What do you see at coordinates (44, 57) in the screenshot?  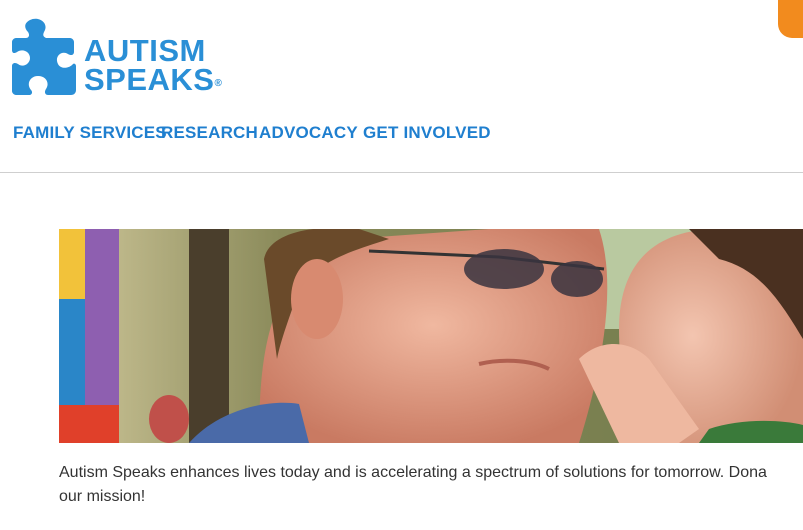 I see `puzzle-piece-icon` at bounding box center [44, 57].